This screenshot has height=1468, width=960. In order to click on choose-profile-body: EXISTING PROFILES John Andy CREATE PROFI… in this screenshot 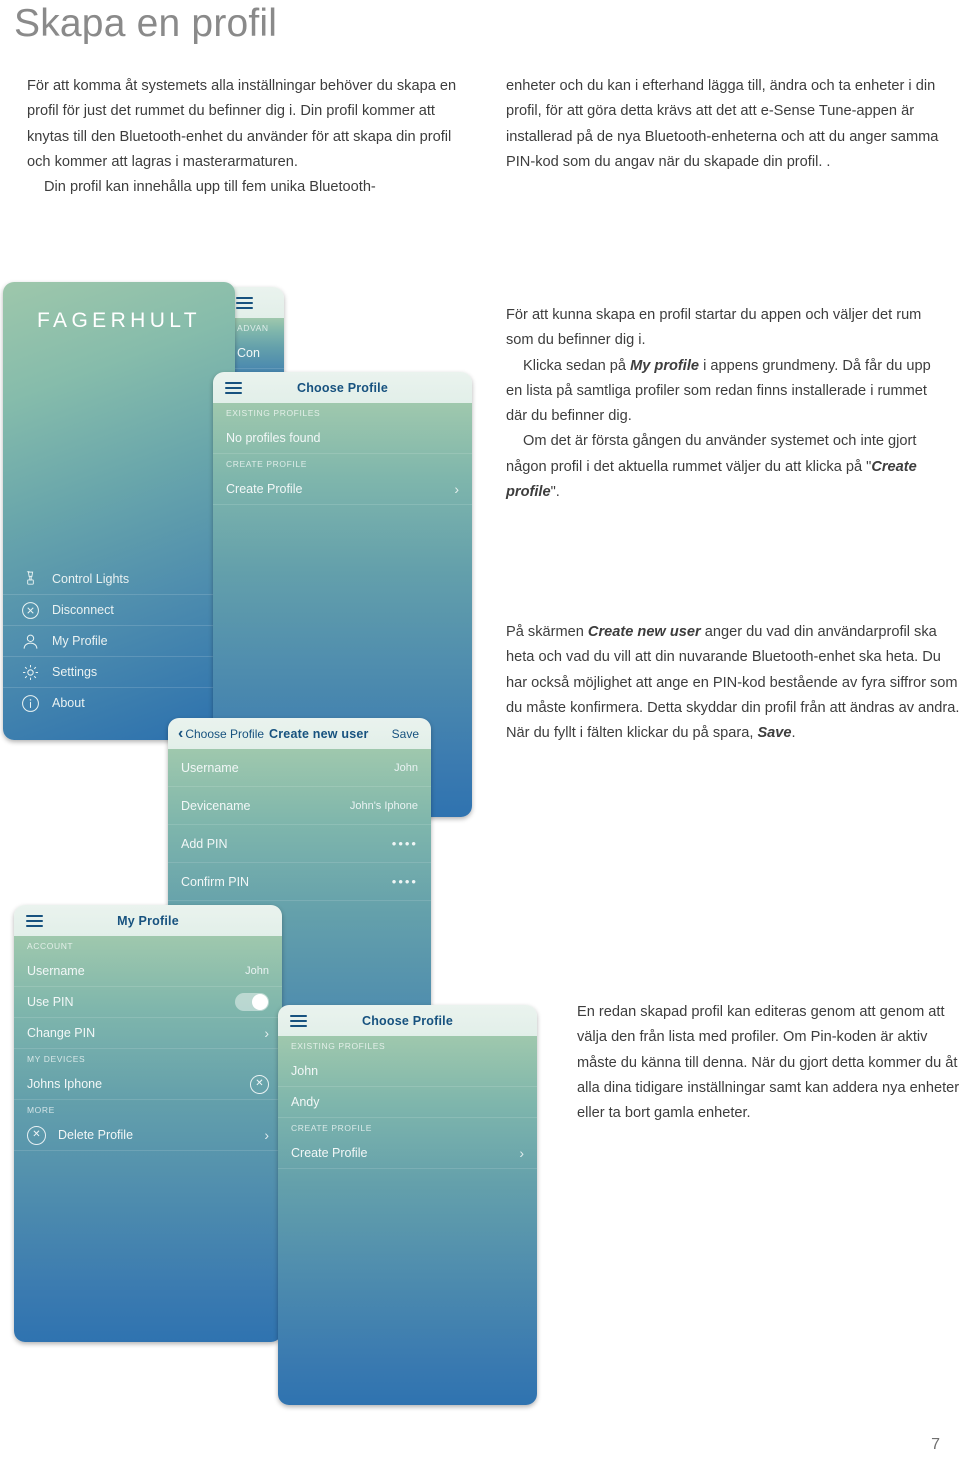, I will do `click(407, 1220)`.